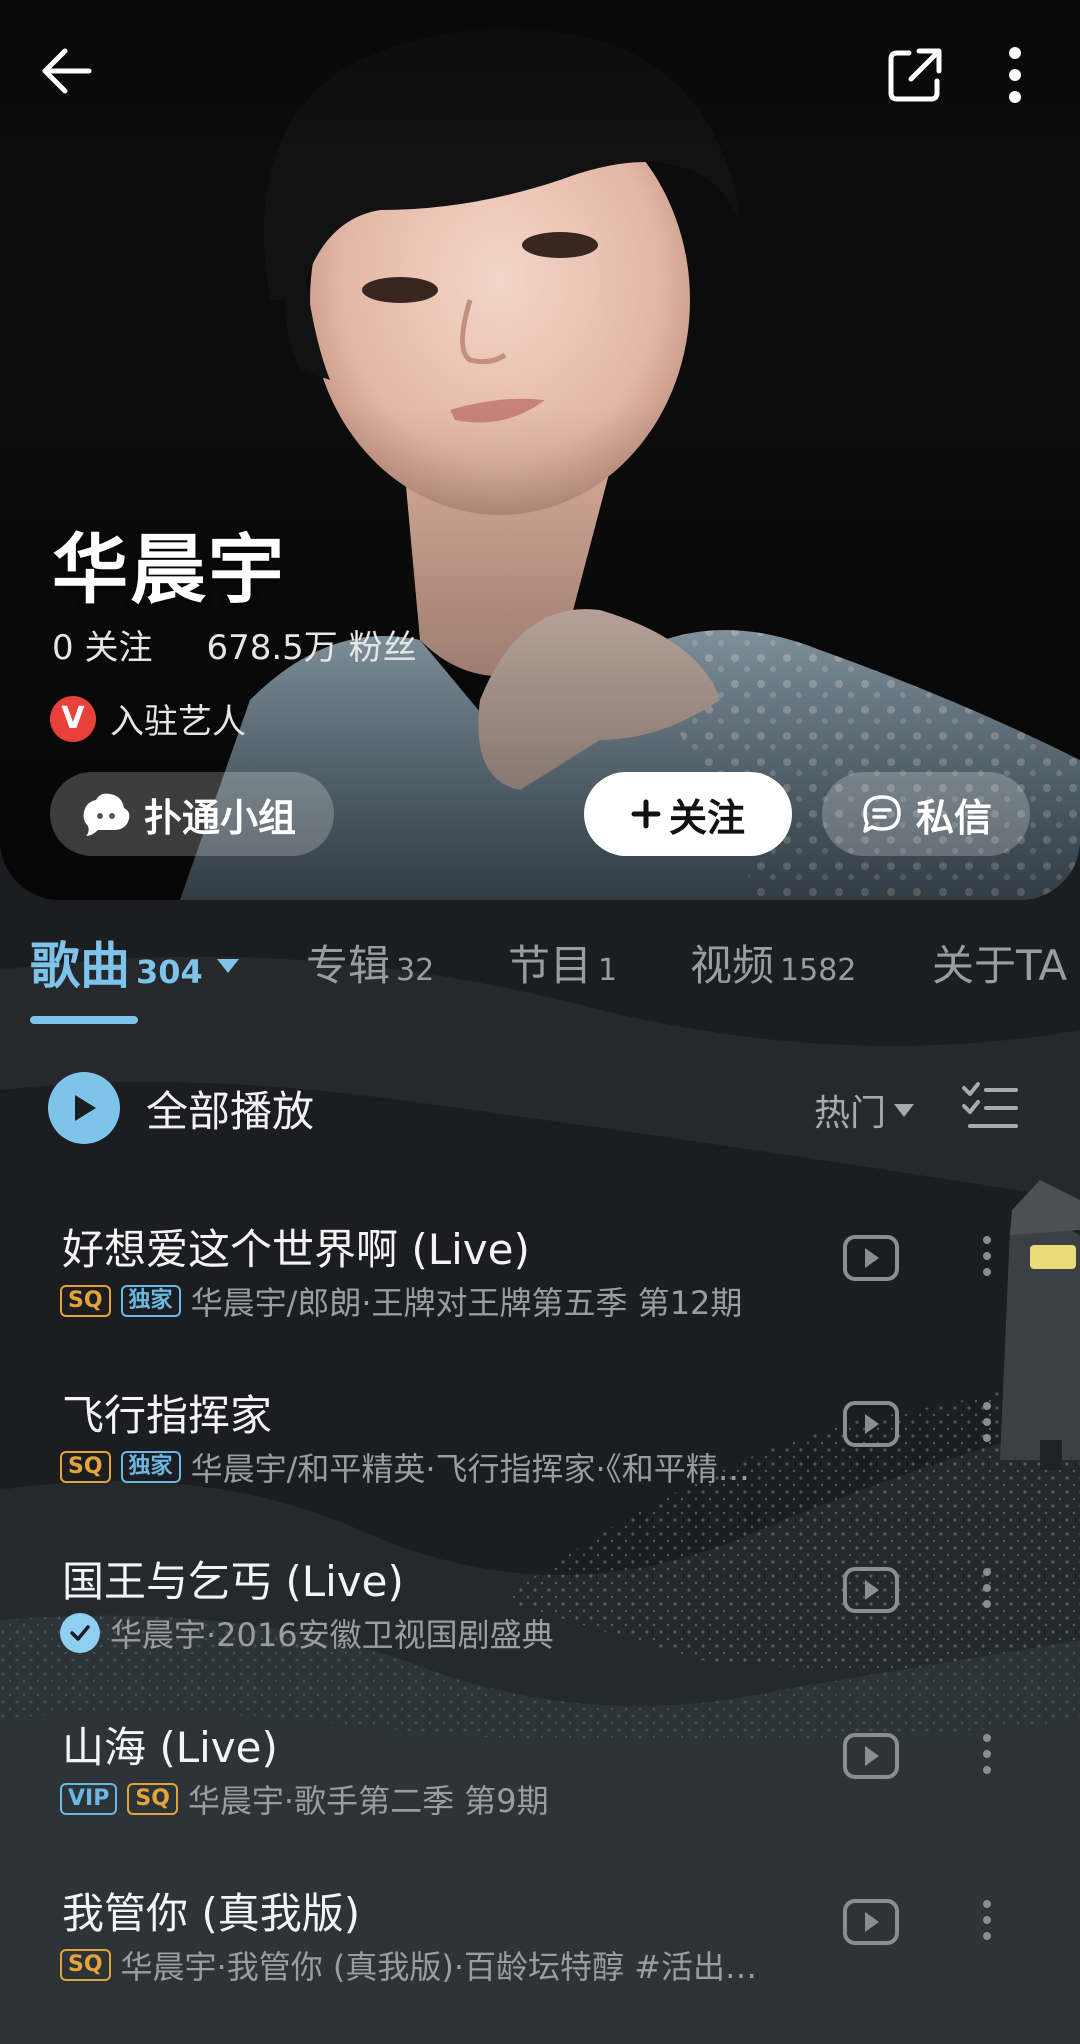 The height and width of the screenshot is (2044, 1080). I want to click on play-icon, so click(84, 1108).